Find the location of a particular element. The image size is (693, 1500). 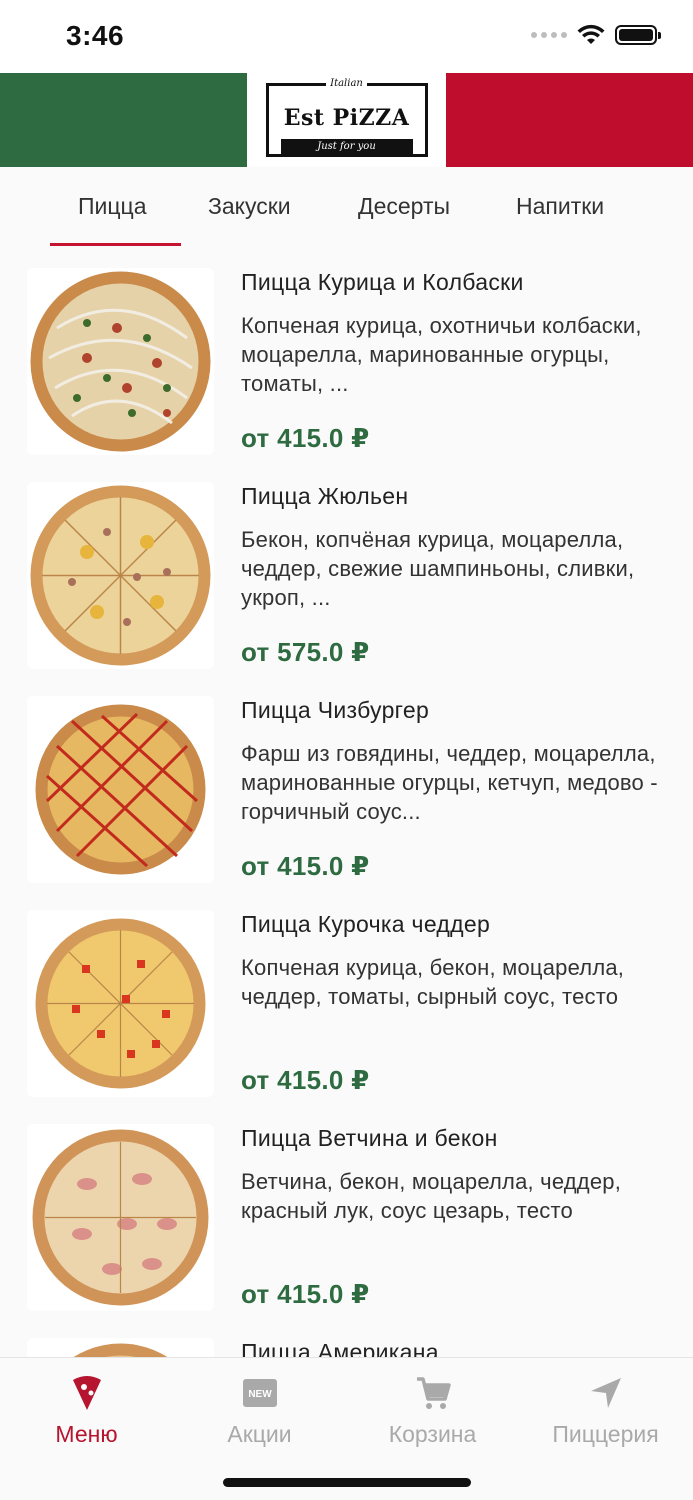

nav-menu: Меню is located at coordinates (86, 1411).